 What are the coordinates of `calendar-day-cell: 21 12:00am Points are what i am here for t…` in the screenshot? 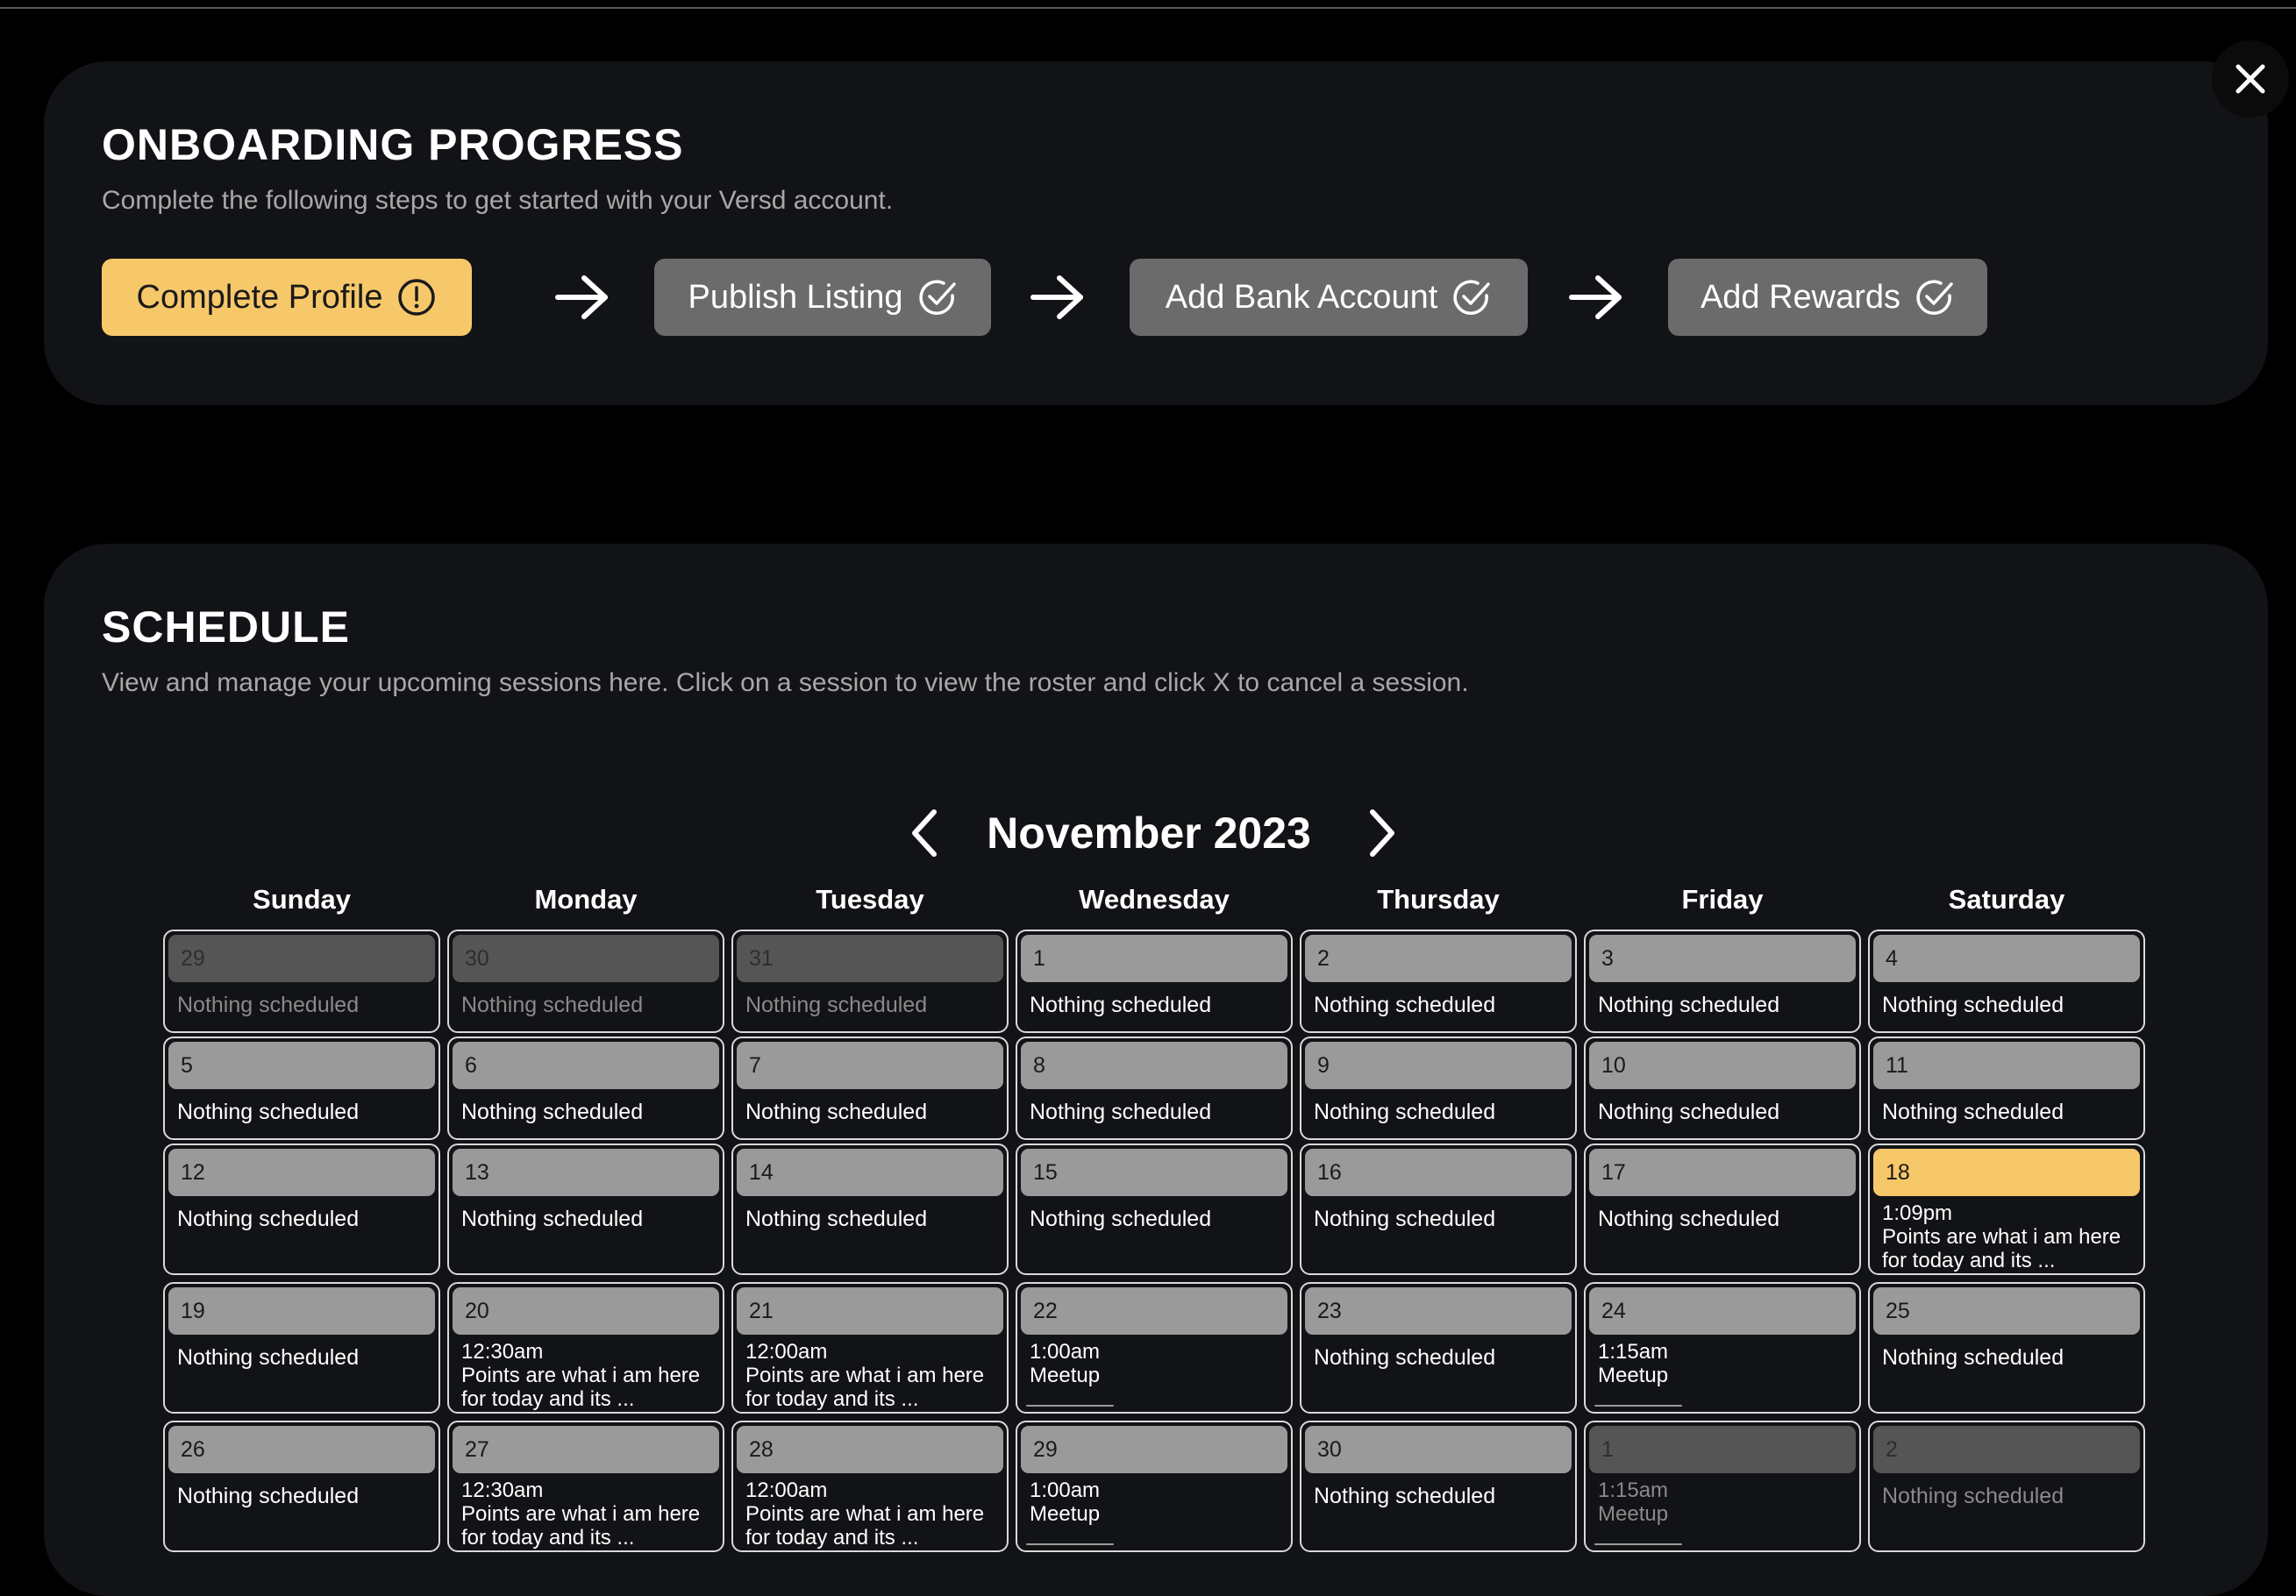 It's located at (870, 1348).